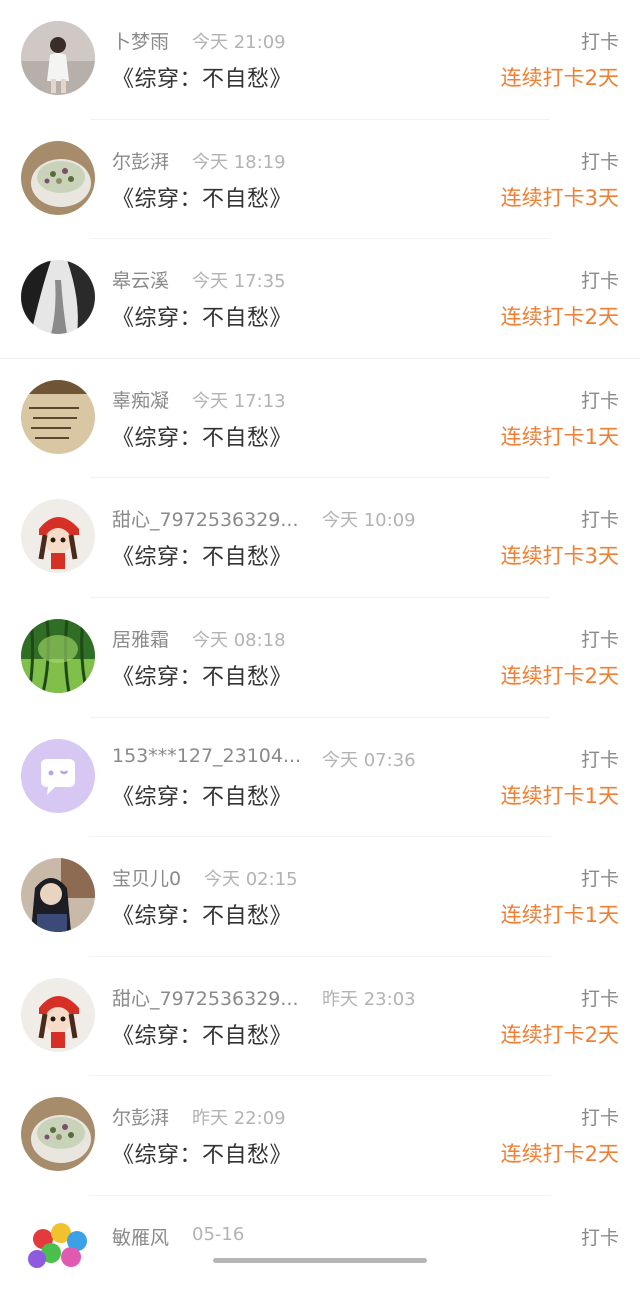  Describe the element at coordinates (140, 1236) in the screenshot. I see `user-name: 敏雁风` at that location.